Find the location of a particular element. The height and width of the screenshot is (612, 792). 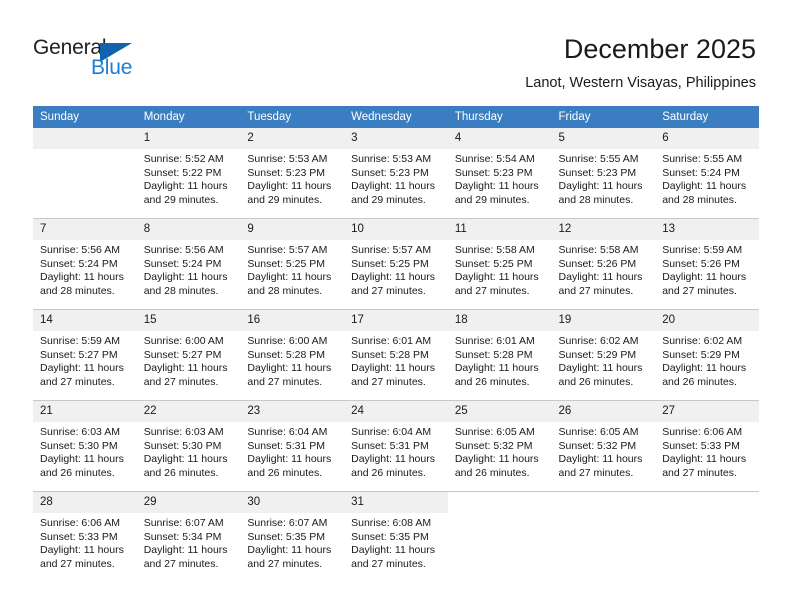

day-number: 18 is located at coordinates (499, 320).